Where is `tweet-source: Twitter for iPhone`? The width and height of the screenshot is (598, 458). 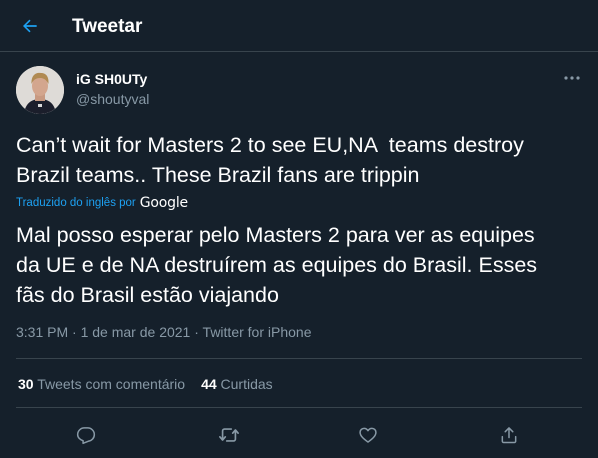 tweet-source: Twitter for iPhone is located at coordinates (257, 332).